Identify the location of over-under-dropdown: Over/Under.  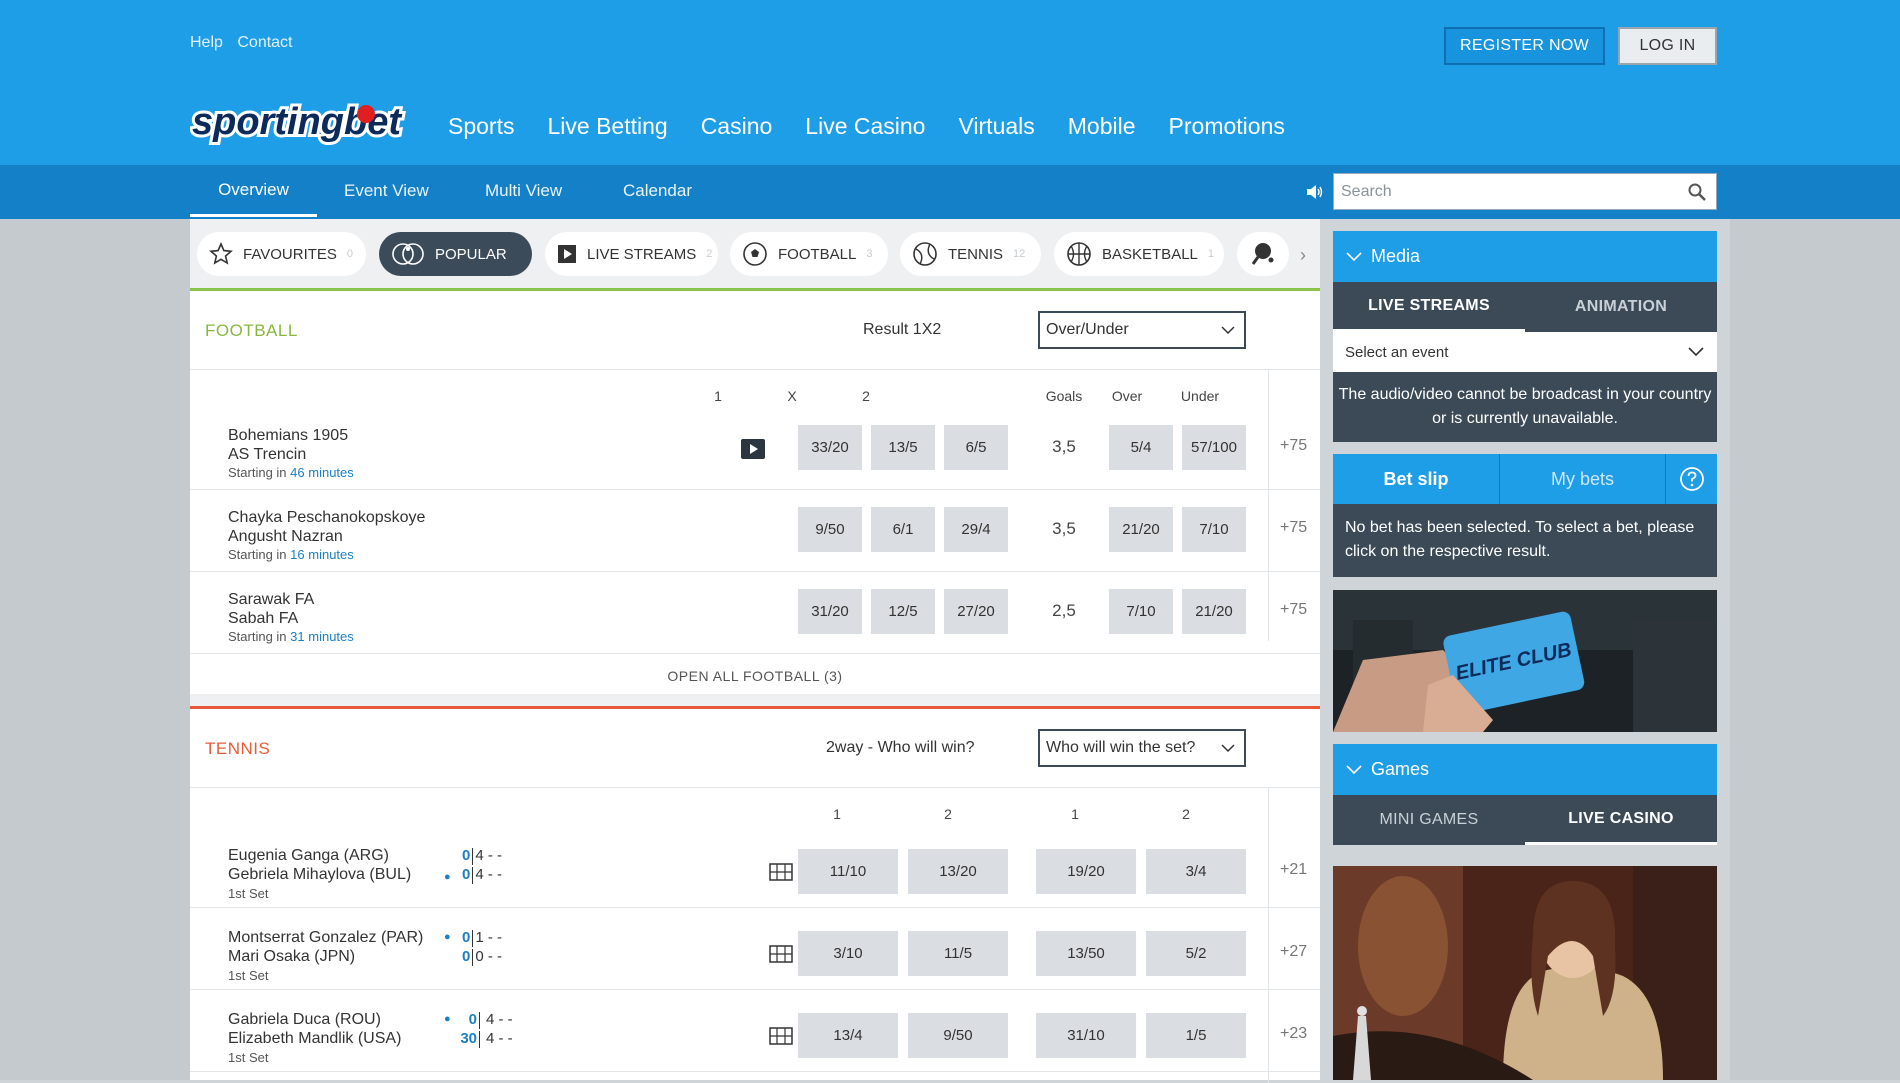
(1142, 330).